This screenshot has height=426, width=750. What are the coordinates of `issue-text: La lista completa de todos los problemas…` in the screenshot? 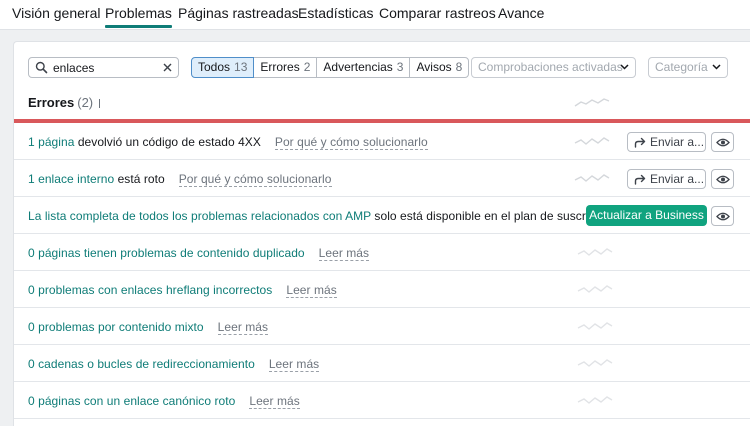 It's located at (321, 216).